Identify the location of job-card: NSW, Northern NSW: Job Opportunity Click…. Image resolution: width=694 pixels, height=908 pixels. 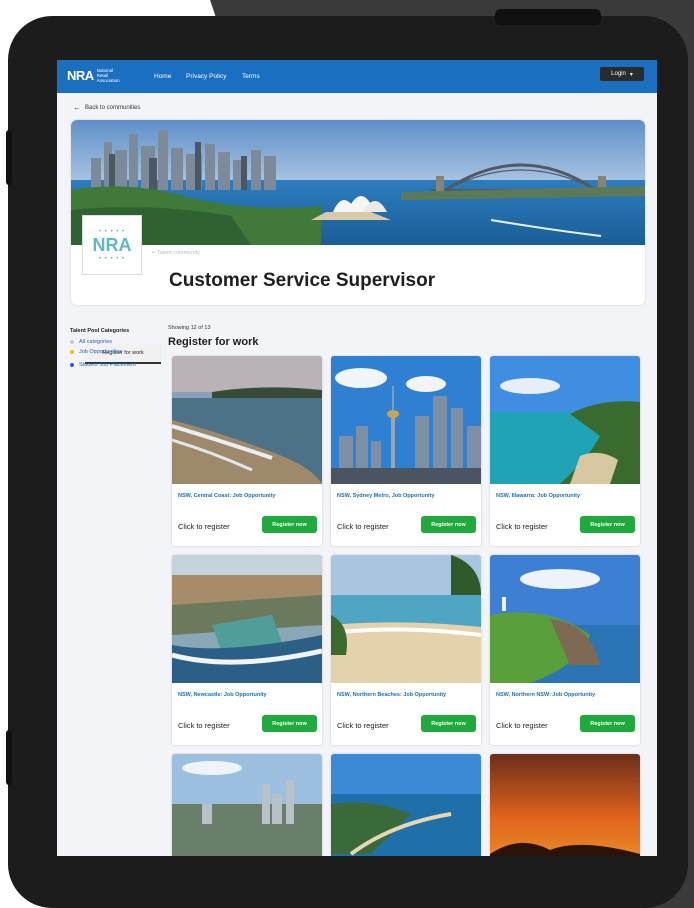
(565, 650).